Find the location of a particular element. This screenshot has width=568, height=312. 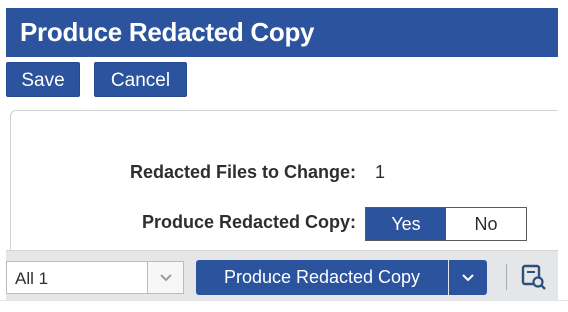

toggle-yes-option: Yes is located at coordinates (406, 224).